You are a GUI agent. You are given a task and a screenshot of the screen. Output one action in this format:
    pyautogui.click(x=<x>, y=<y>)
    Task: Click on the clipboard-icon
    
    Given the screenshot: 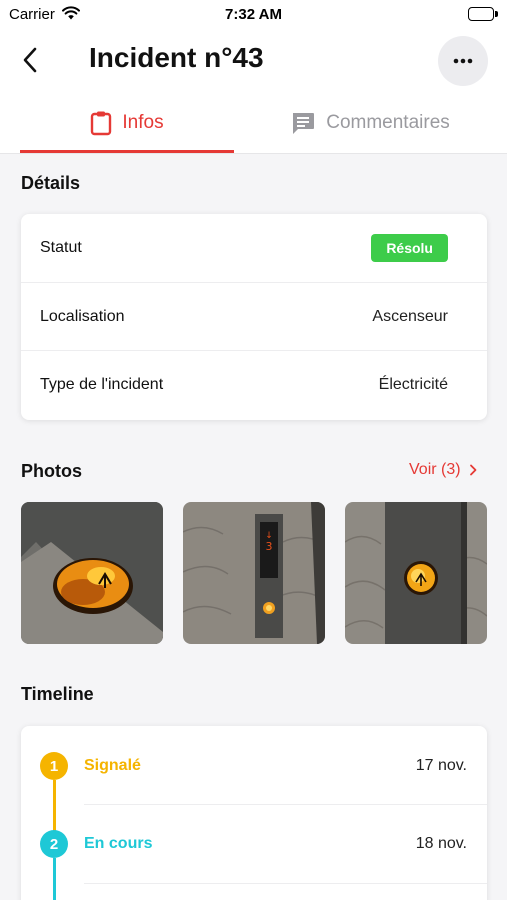 What is the action you would take?
    pyautogui.click(x=101, y=123)
    